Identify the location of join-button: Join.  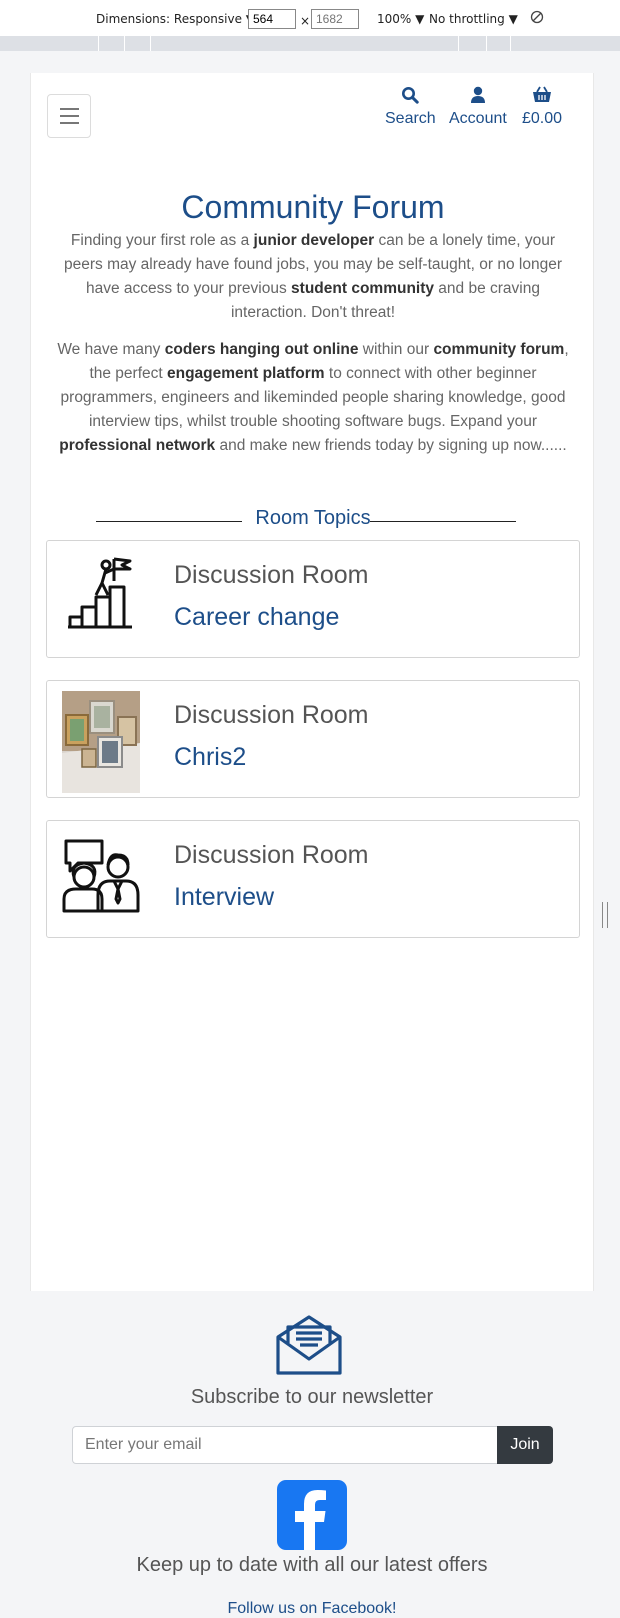
(525, 1445).